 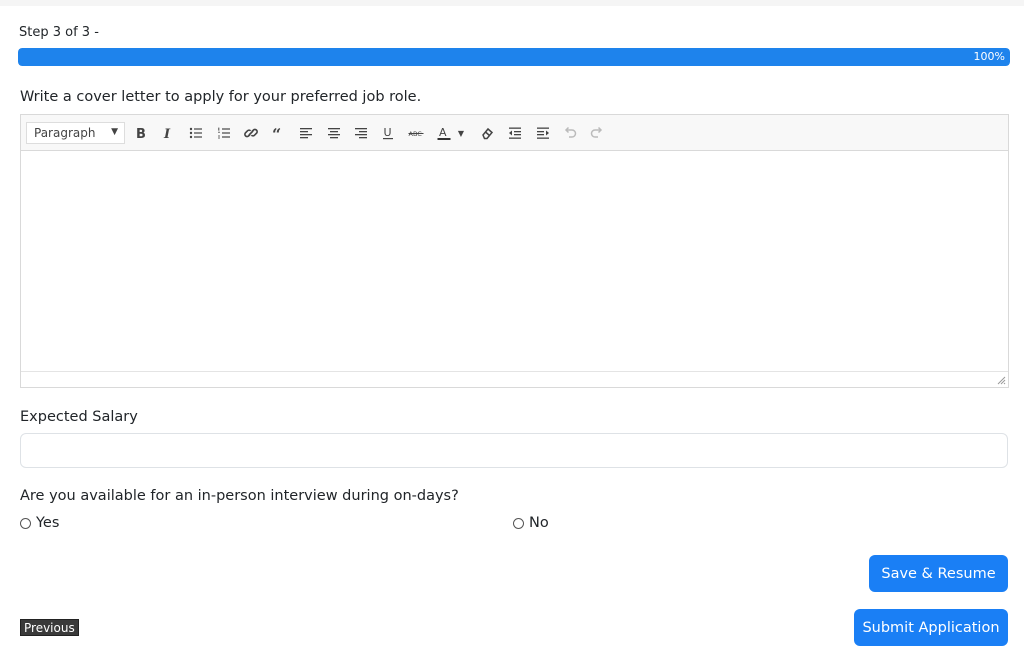 What do you see at coordinates (514, 379) in the screenshot?
I see `editor-statusbar` at bounding box center [514, 379].